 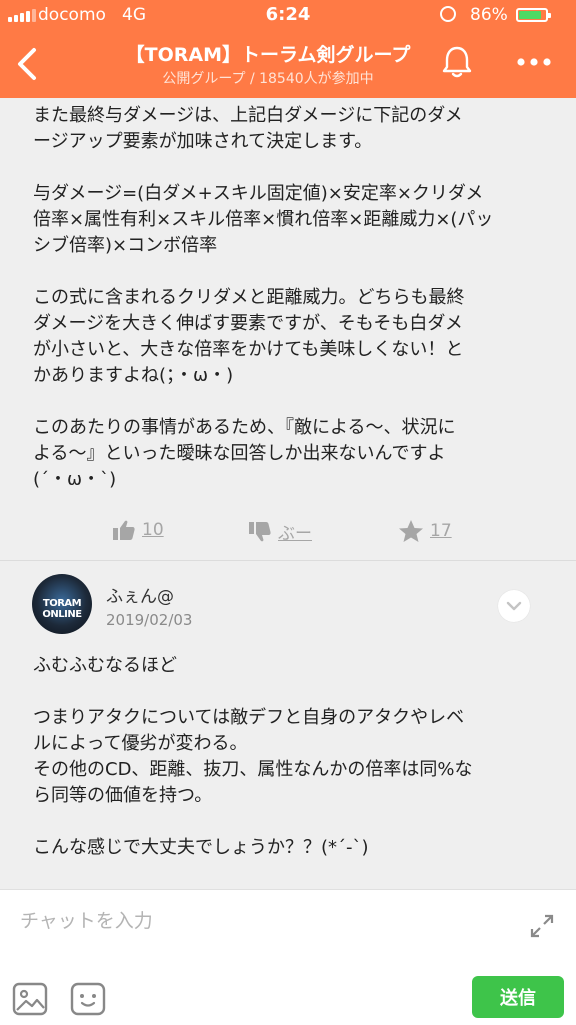 What do you see at coordinates (28, 64) in the screenshot?
I see `back-chevron-icon` at bounding box center [28, 64].